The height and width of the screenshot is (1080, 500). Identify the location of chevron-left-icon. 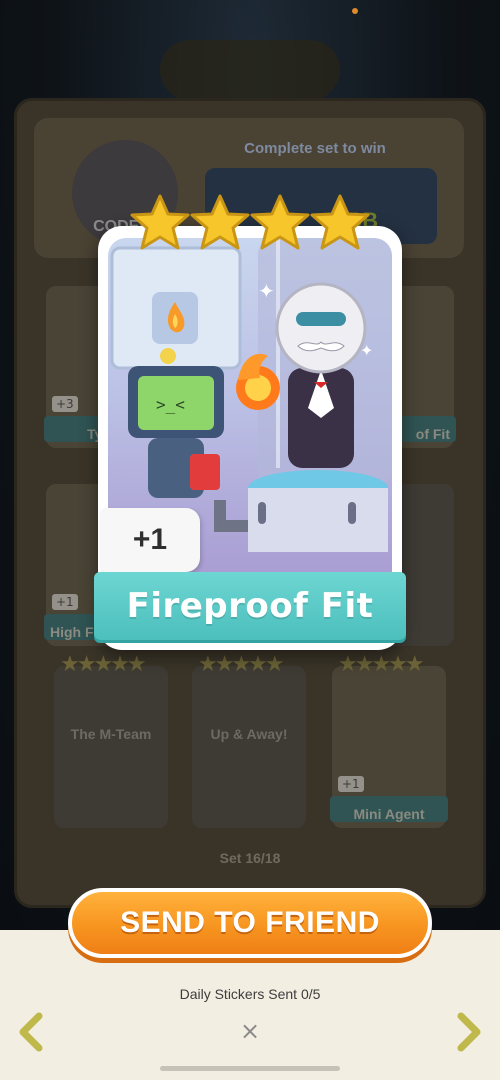
(31, 1032).